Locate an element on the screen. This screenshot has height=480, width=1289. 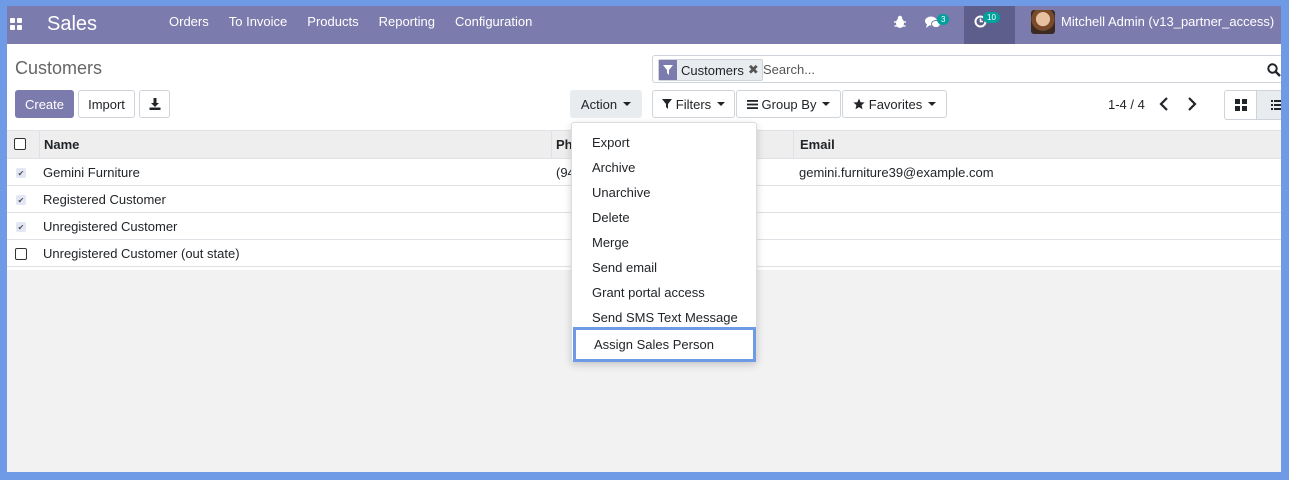
action-export: Export is located at coordinates (664, 142).